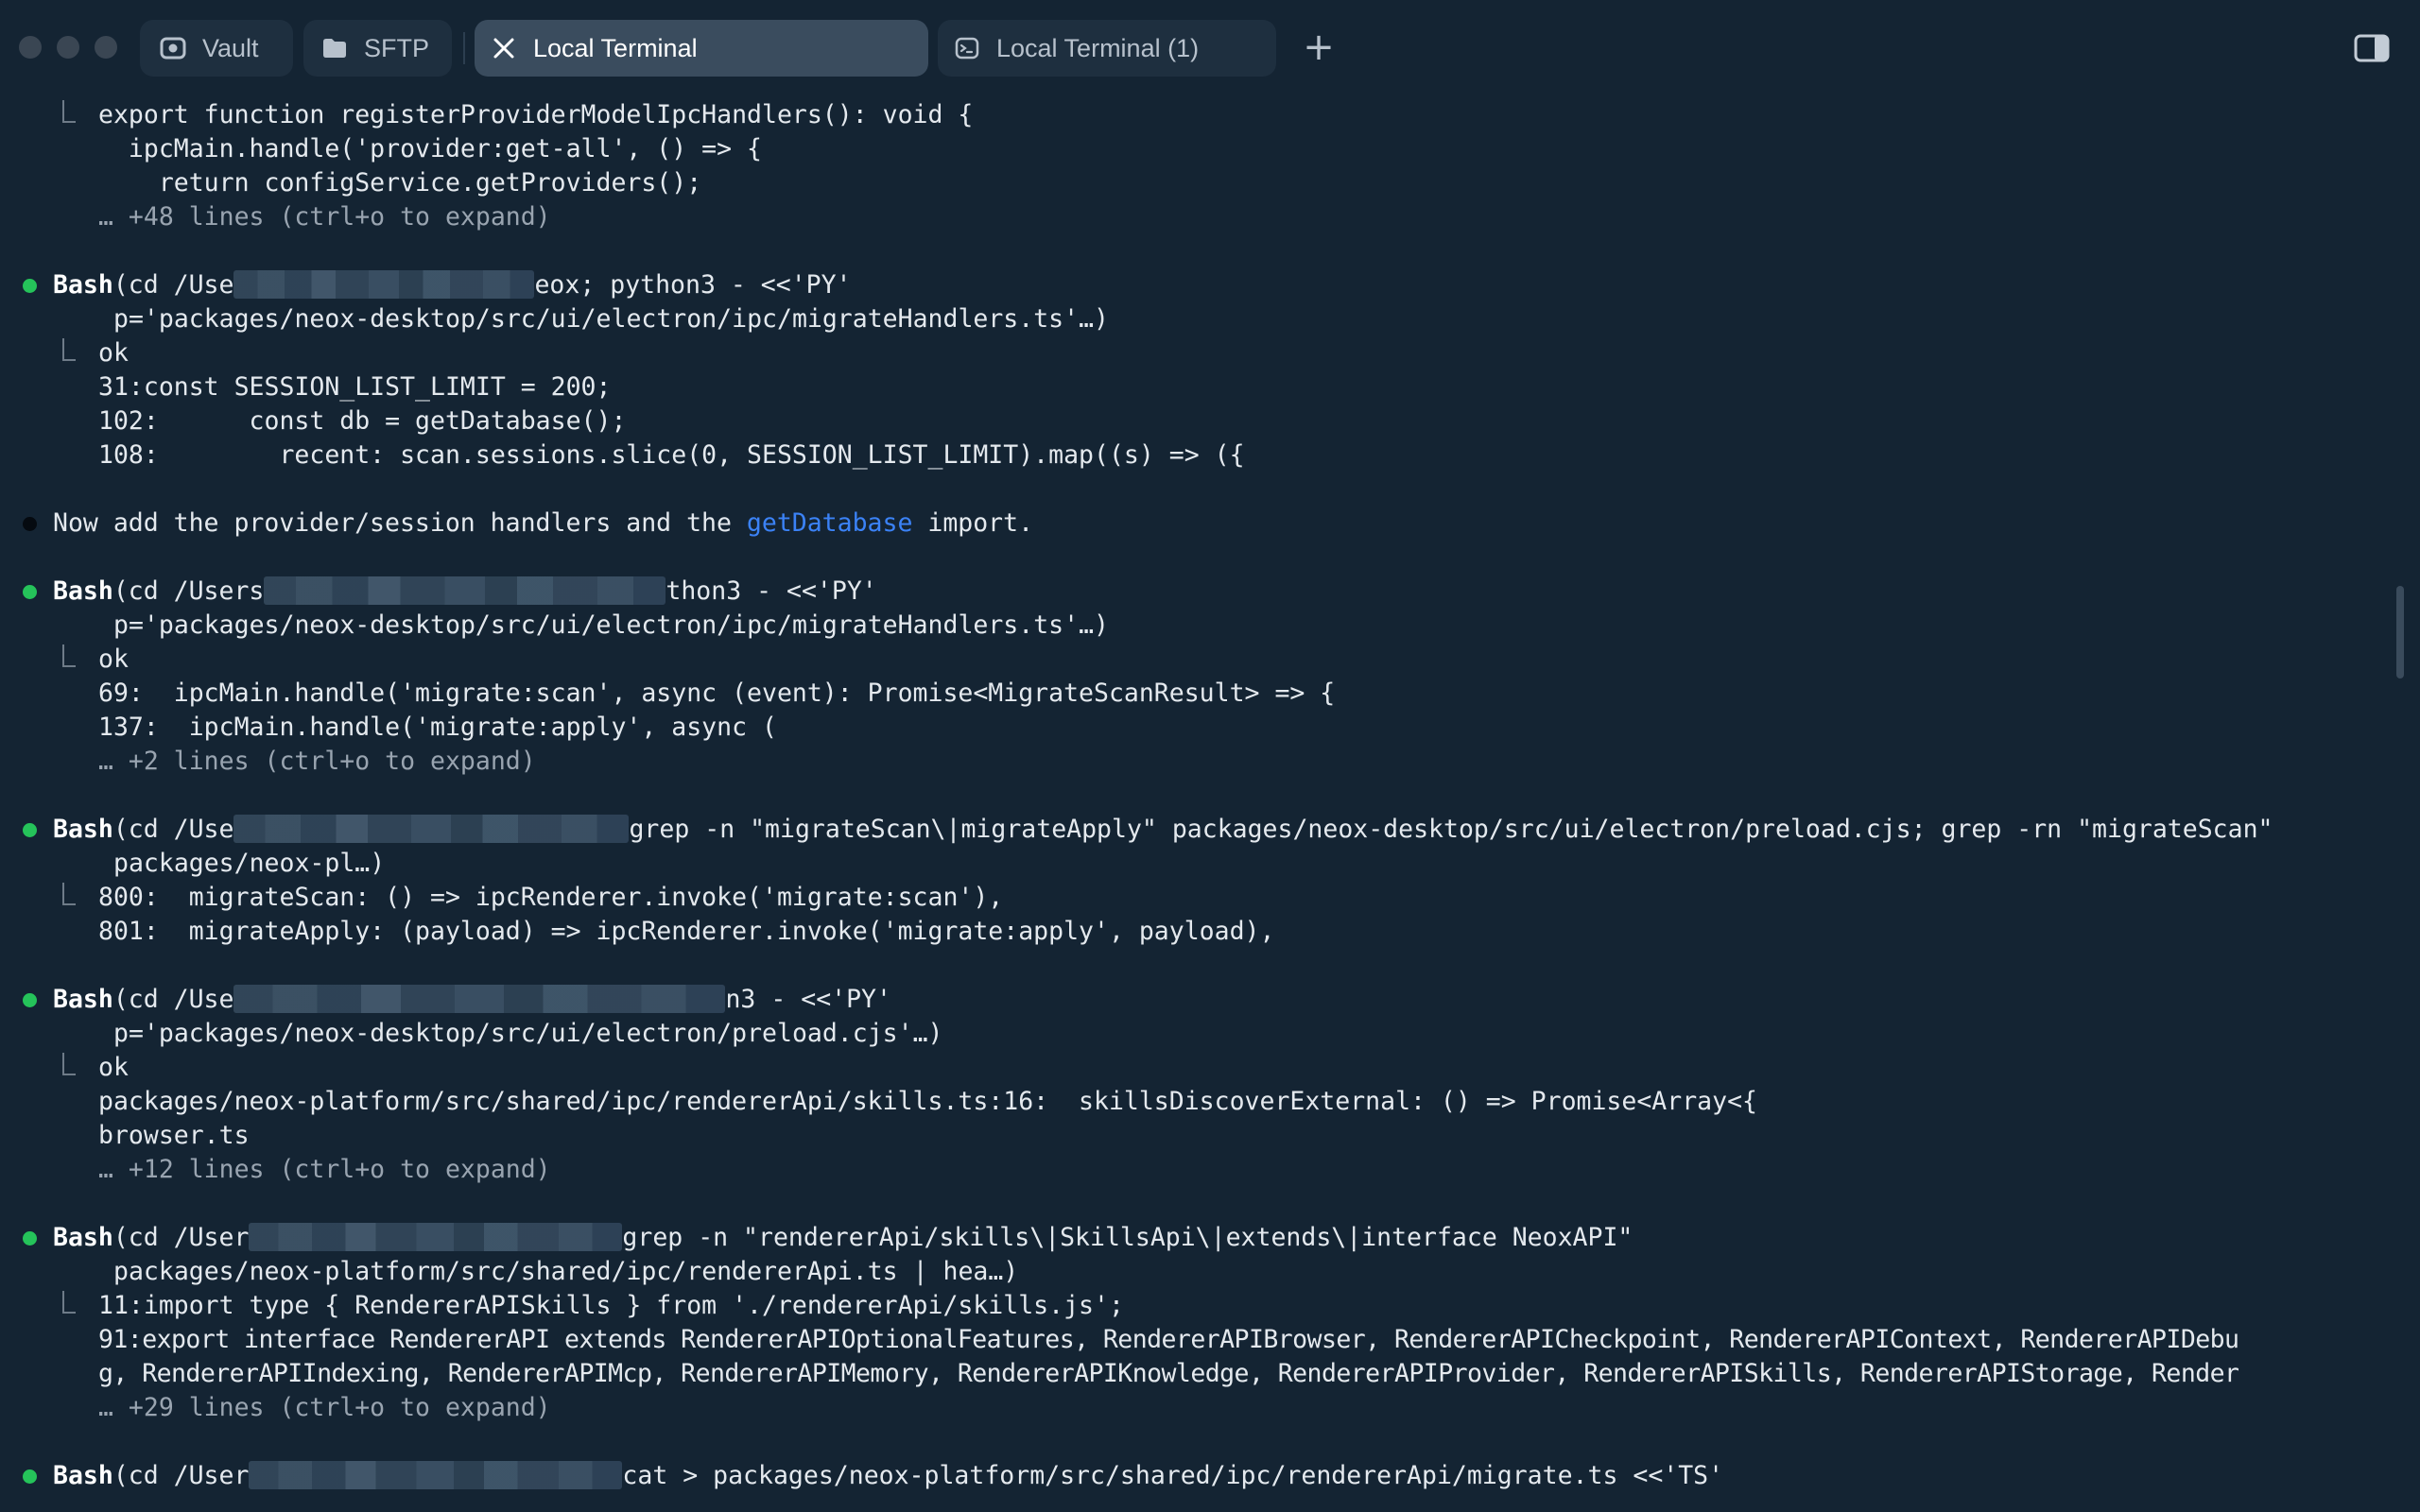  I want to click on command-end: thon3 - <<'PY', so click(771, 591).